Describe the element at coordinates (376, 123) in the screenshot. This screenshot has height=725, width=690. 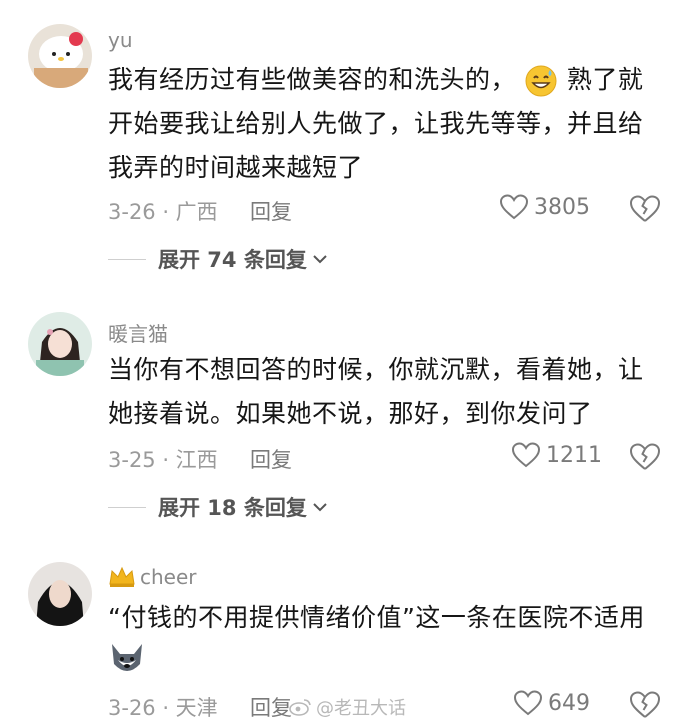
I see `comment-text-line: 开始要我让给别人先做了，让我先等等，并且给` at that location.